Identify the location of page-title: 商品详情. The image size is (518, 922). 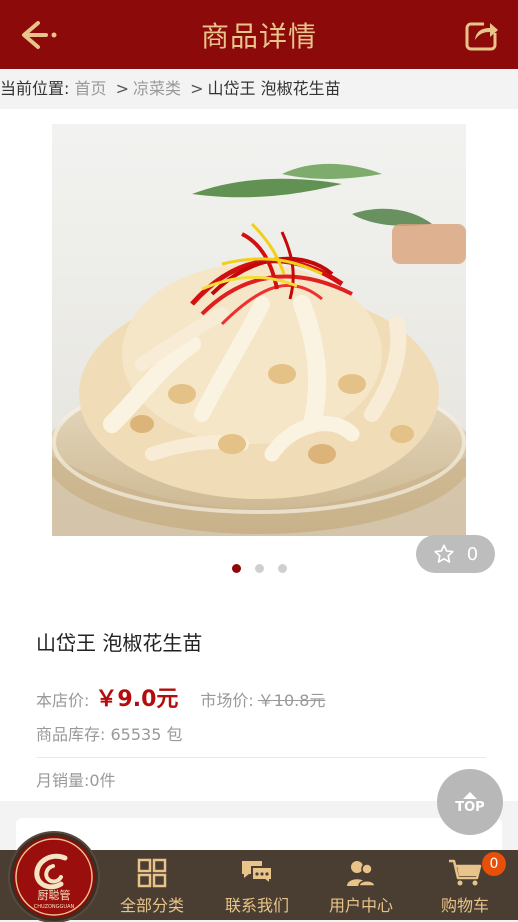
(258, 36).